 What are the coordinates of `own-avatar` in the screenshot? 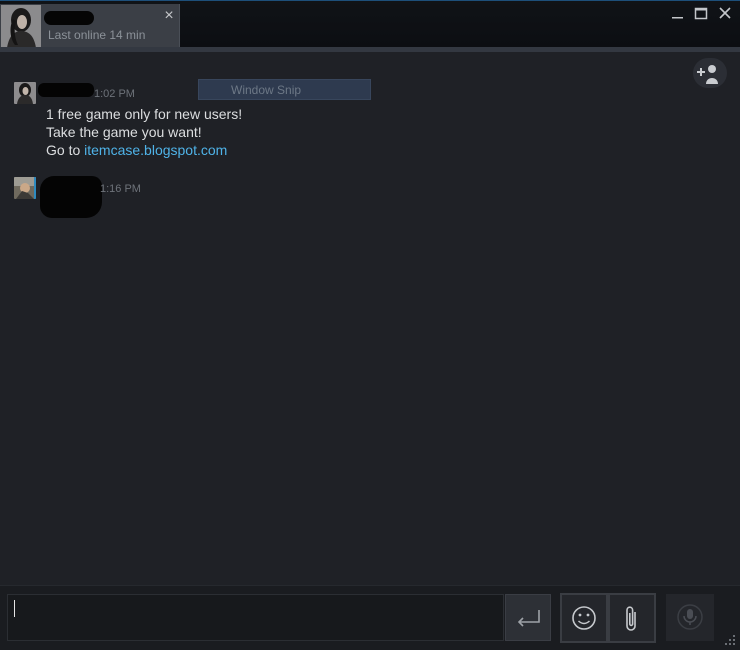 It's located at (25, 188).